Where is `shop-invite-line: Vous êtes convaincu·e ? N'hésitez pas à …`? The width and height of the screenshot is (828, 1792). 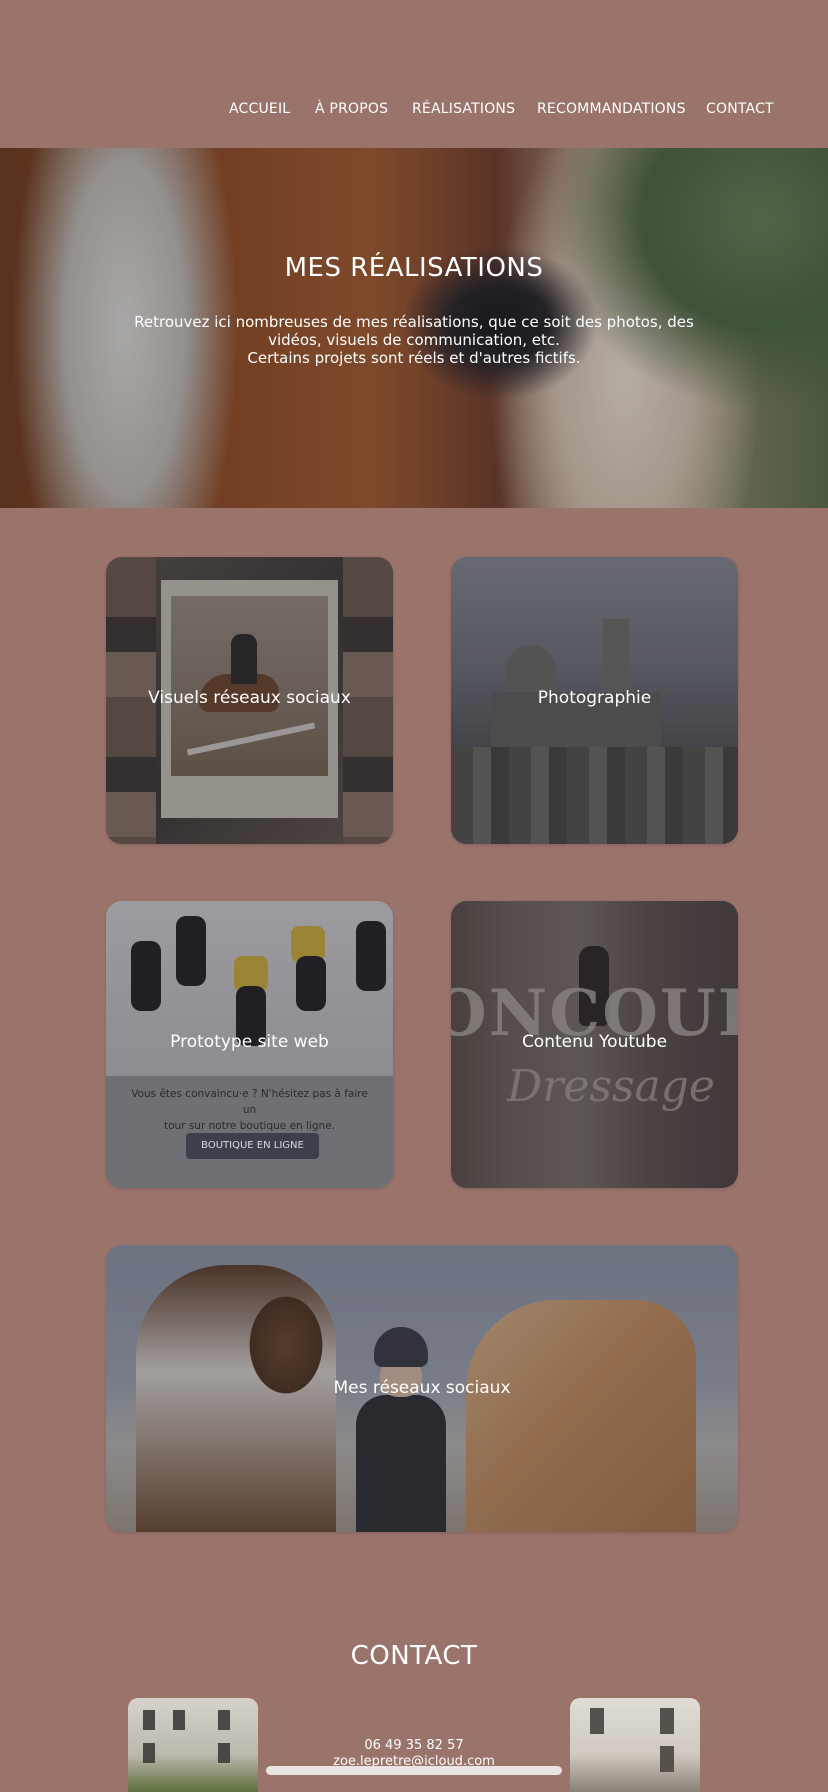 shop-invite-line: Vous êtes convaincu·e ? N'hésitez pas à … is located at coordinates (249, 1102).